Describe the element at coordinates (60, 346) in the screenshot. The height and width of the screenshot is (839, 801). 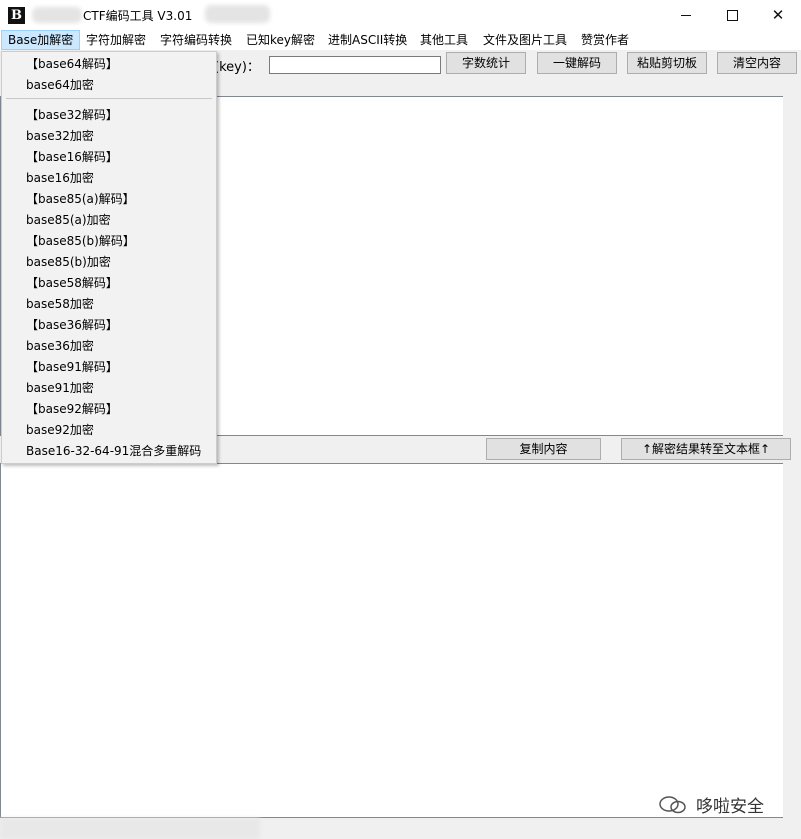
I see `menu-base36-encode: base36加密` at that location.